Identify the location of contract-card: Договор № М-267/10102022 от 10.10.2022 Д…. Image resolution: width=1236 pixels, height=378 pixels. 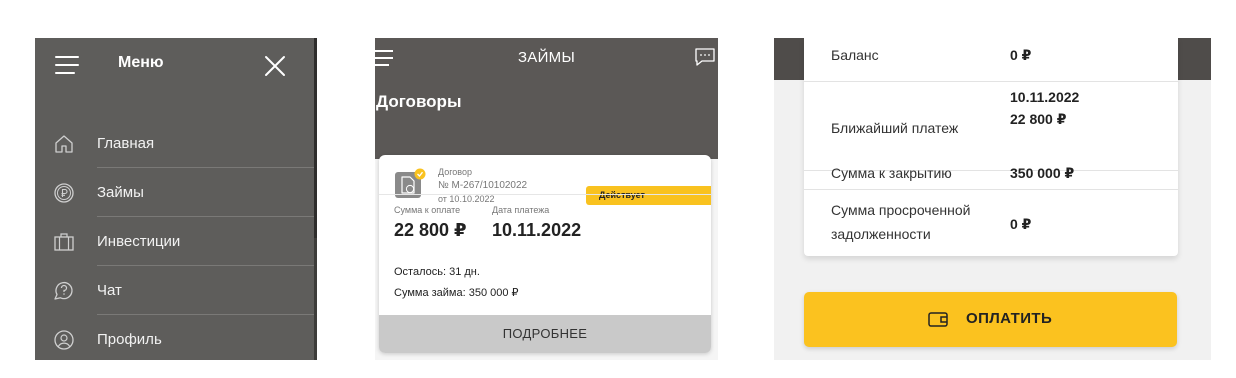
(545, 254).